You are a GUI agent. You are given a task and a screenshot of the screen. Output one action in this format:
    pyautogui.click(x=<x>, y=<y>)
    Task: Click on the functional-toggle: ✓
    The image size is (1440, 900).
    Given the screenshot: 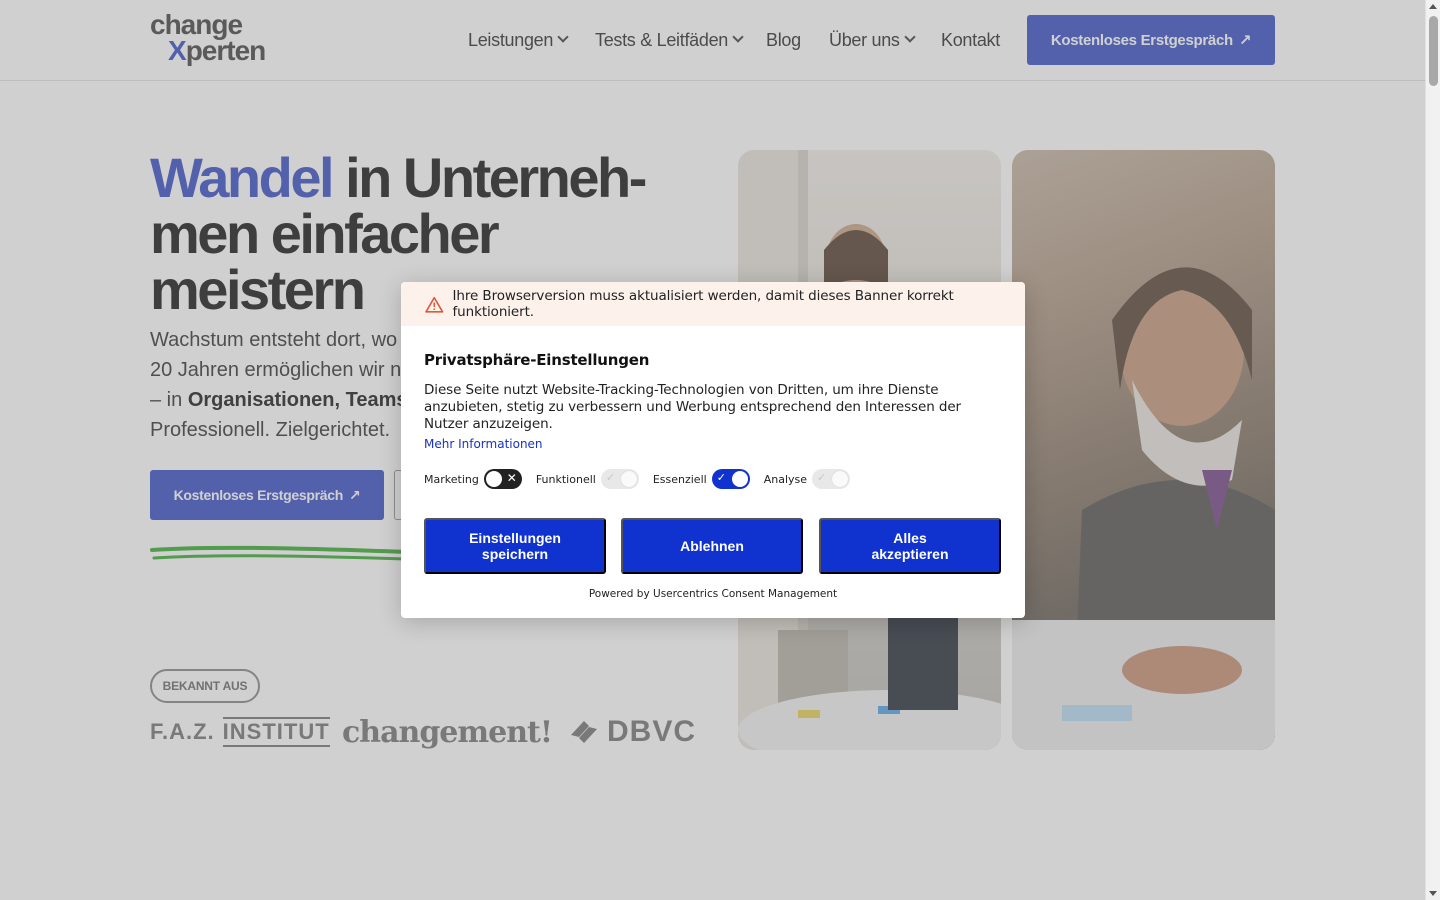 What is the action you would take?
    pyautogui.click(x=619, y=479)
    